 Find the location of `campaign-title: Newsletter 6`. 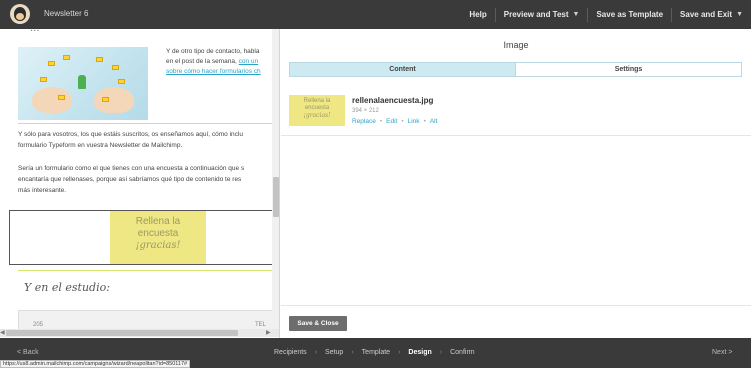

campaign-title: Newsletter 6 is located at coordinates (66, 13).